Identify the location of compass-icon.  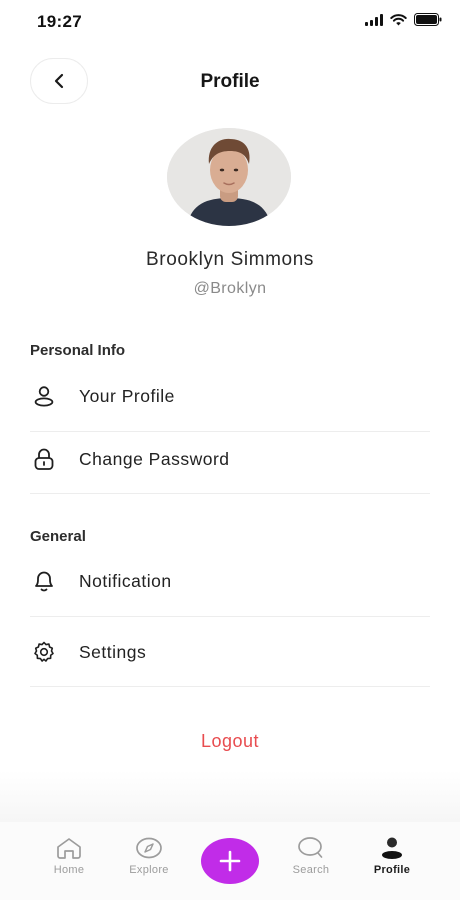
(149, 848).